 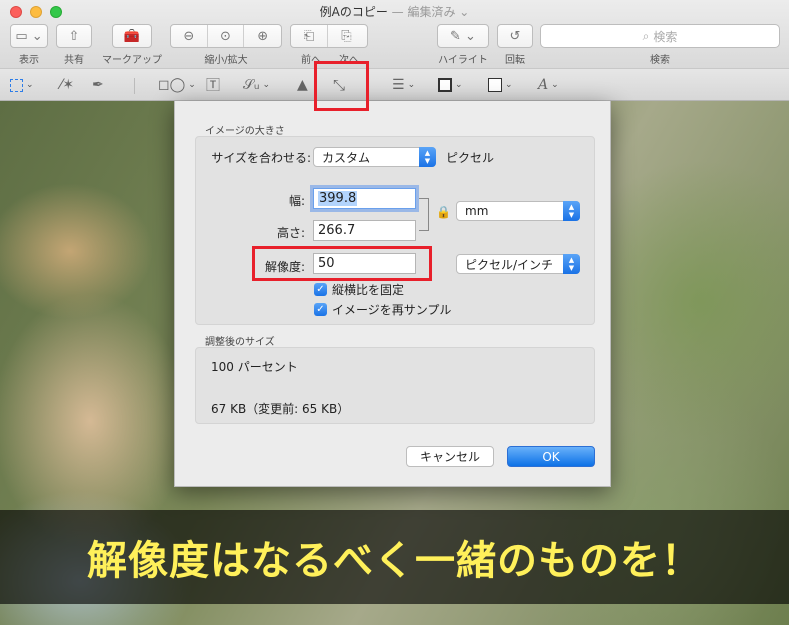 What do you see at coordinates (394, 561) in the screenshot?
I see `caption-text: 解像度はなるべく一緒のものを！` at bounding box center [394, 561].